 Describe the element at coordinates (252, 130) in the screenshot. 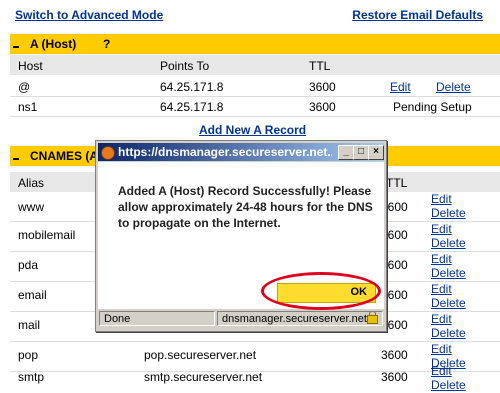

I see `add-new-a-record-link: Add New A Record` at that location.